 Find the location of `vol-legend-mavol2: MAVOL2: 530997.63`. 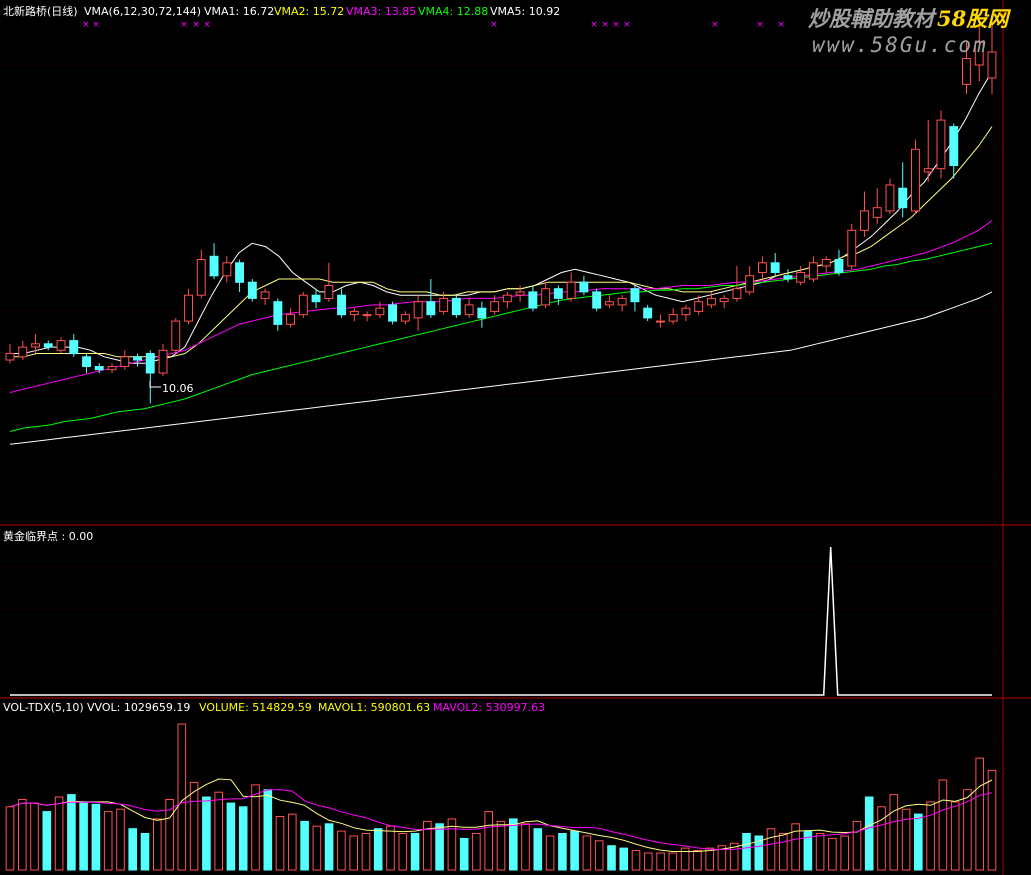

vol-legend-mavol2: MAVOL2: 530997.63 is located at coordinates (489, 707).